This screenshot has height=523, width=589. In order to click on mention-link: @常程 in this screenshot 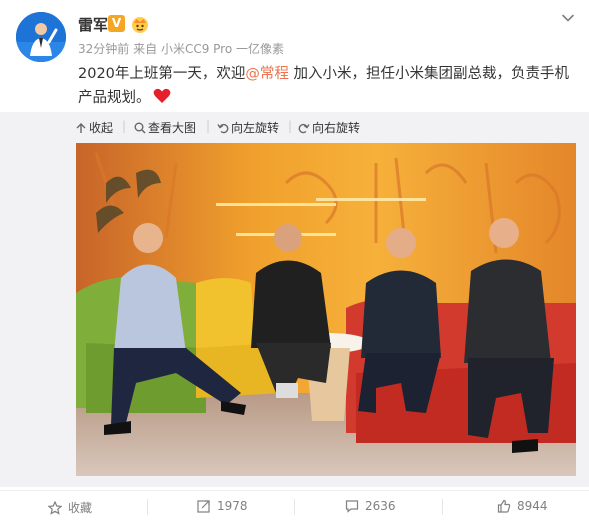, I will do `click(267, 74)`.